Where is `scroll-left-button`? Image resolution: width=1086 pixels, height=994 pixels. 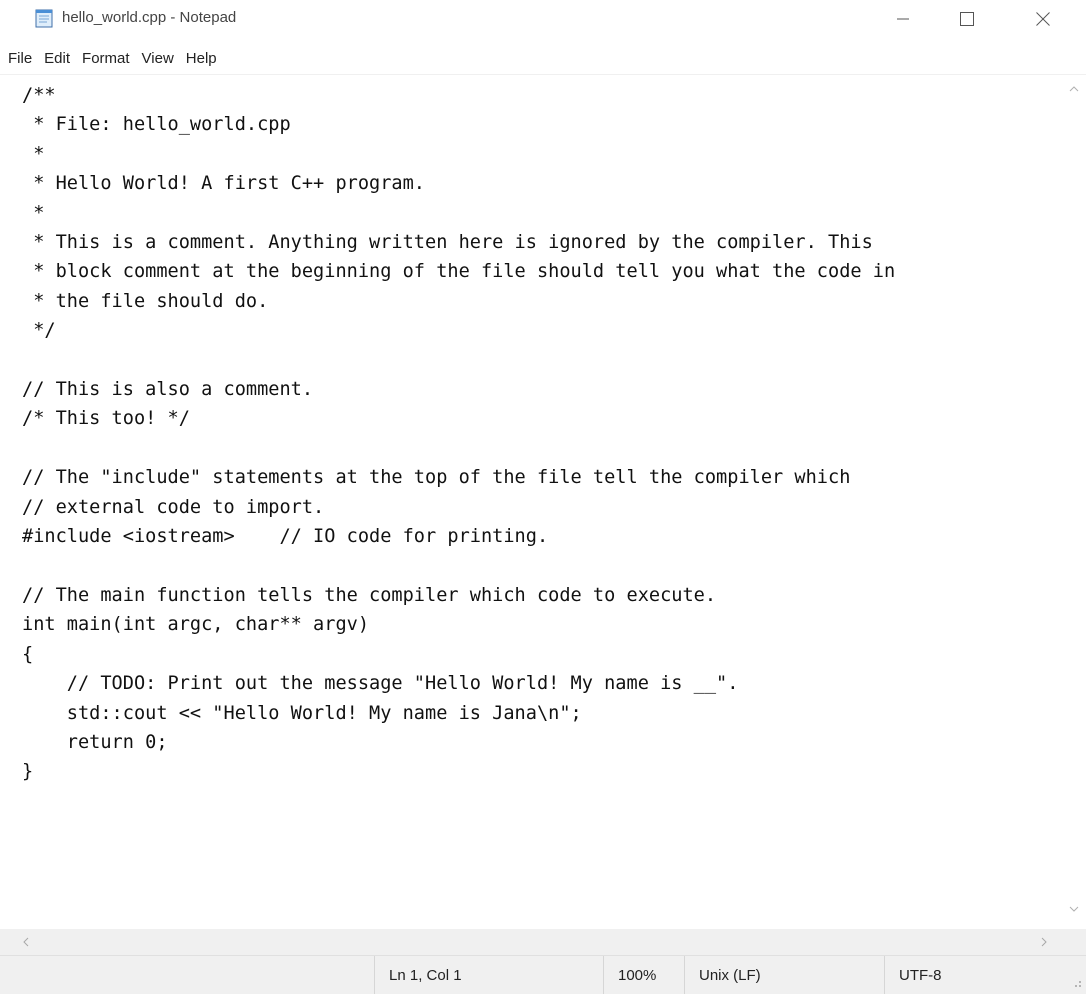
scroll-left-button is located at coordinates (26, 942).